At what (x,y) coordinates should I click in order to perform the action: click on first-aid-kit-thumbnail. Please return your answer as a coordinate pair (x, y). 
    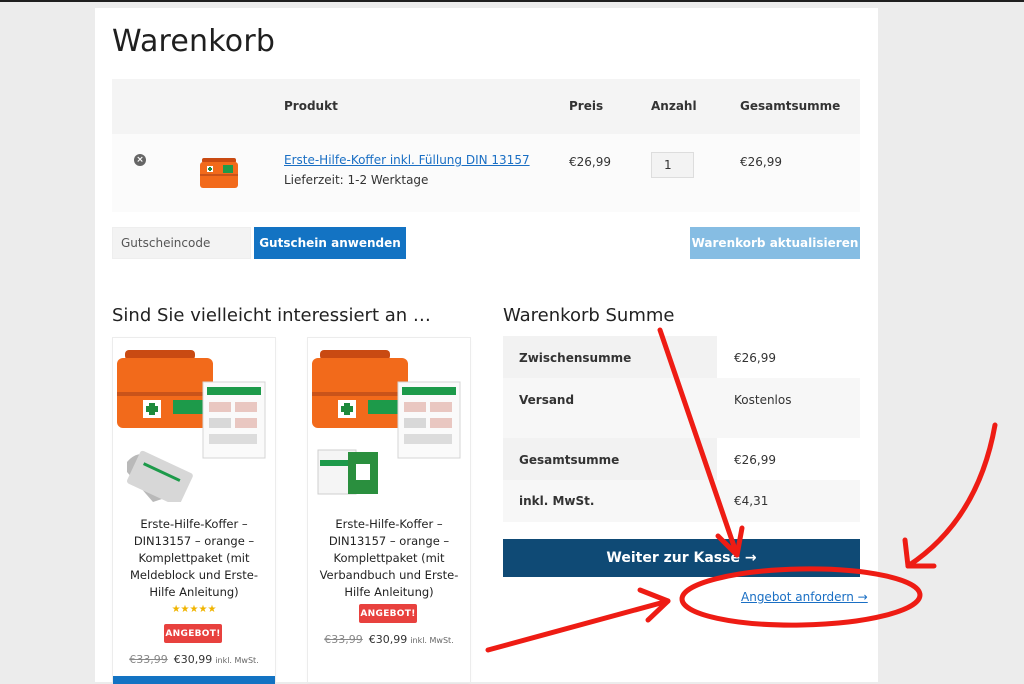
    Looking at the image, I should click on (219, 172).